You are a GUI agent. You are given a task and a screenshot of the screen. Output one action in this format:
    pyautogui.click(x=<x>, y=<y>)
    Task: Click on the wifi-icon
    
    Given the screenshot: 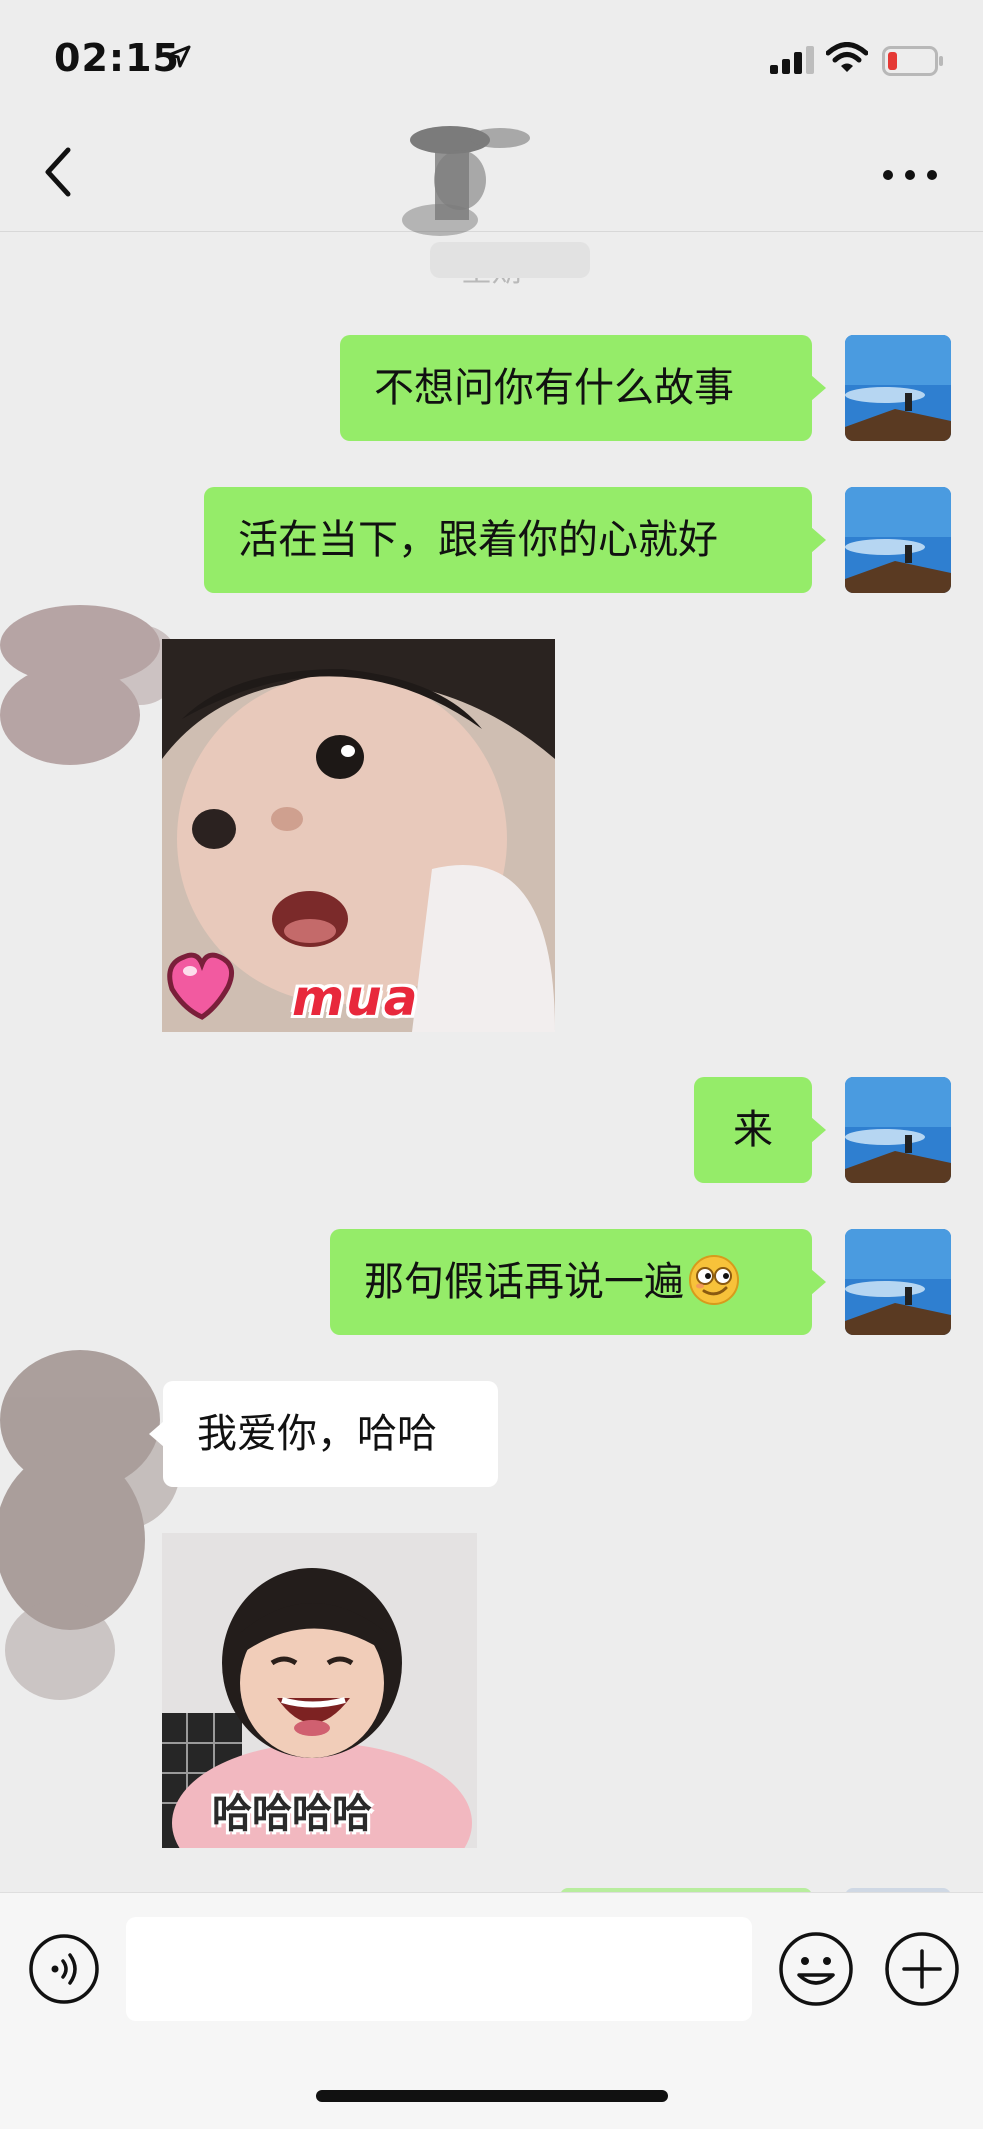 What is the action you would take?
    pyautogui.click(x=847, y=57)
    